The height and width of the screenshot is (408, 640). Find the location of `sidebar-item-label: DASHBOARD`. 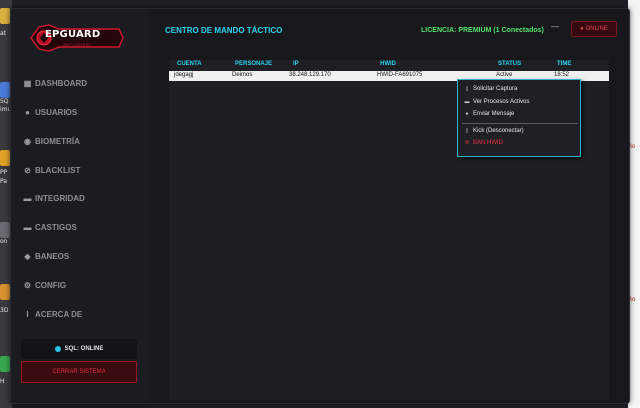

sidebar-item-label: DASHBOARD is located at coordinates (61, 83).